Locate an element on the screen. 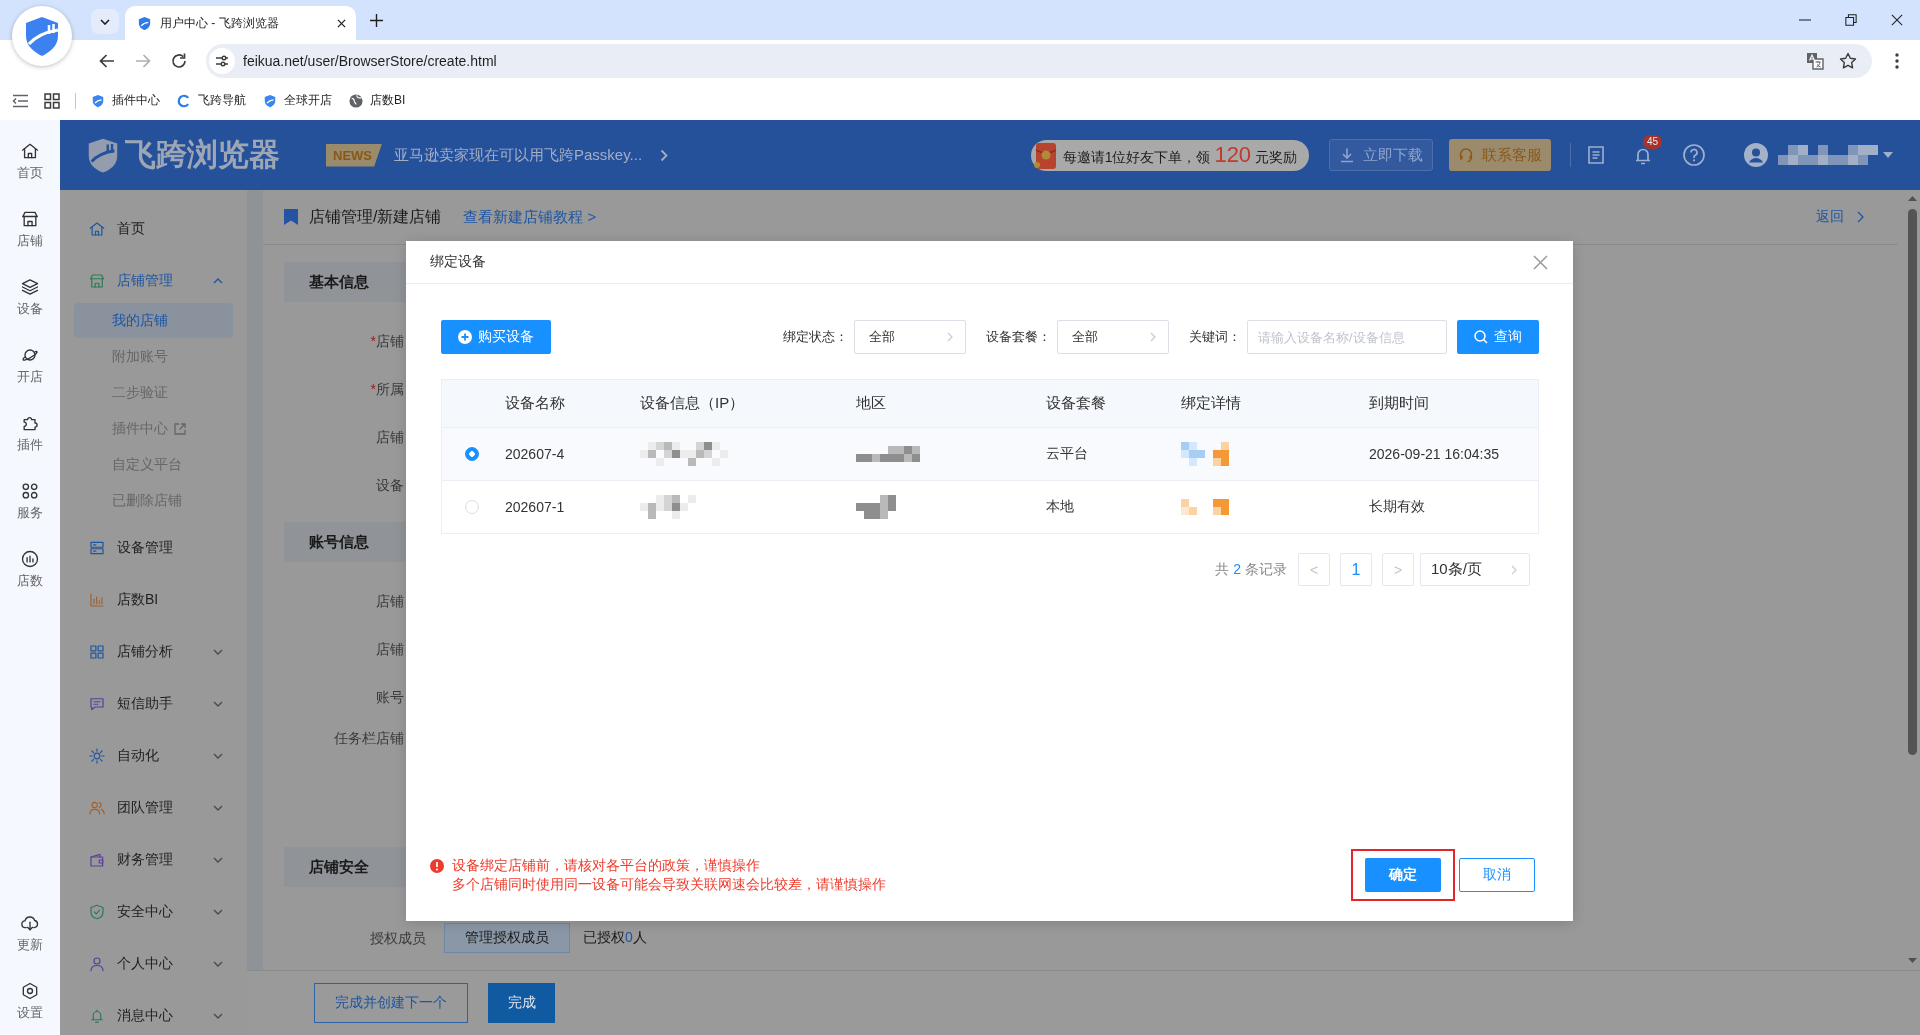  chevron-up-icon is located at coordinates (218, 281).